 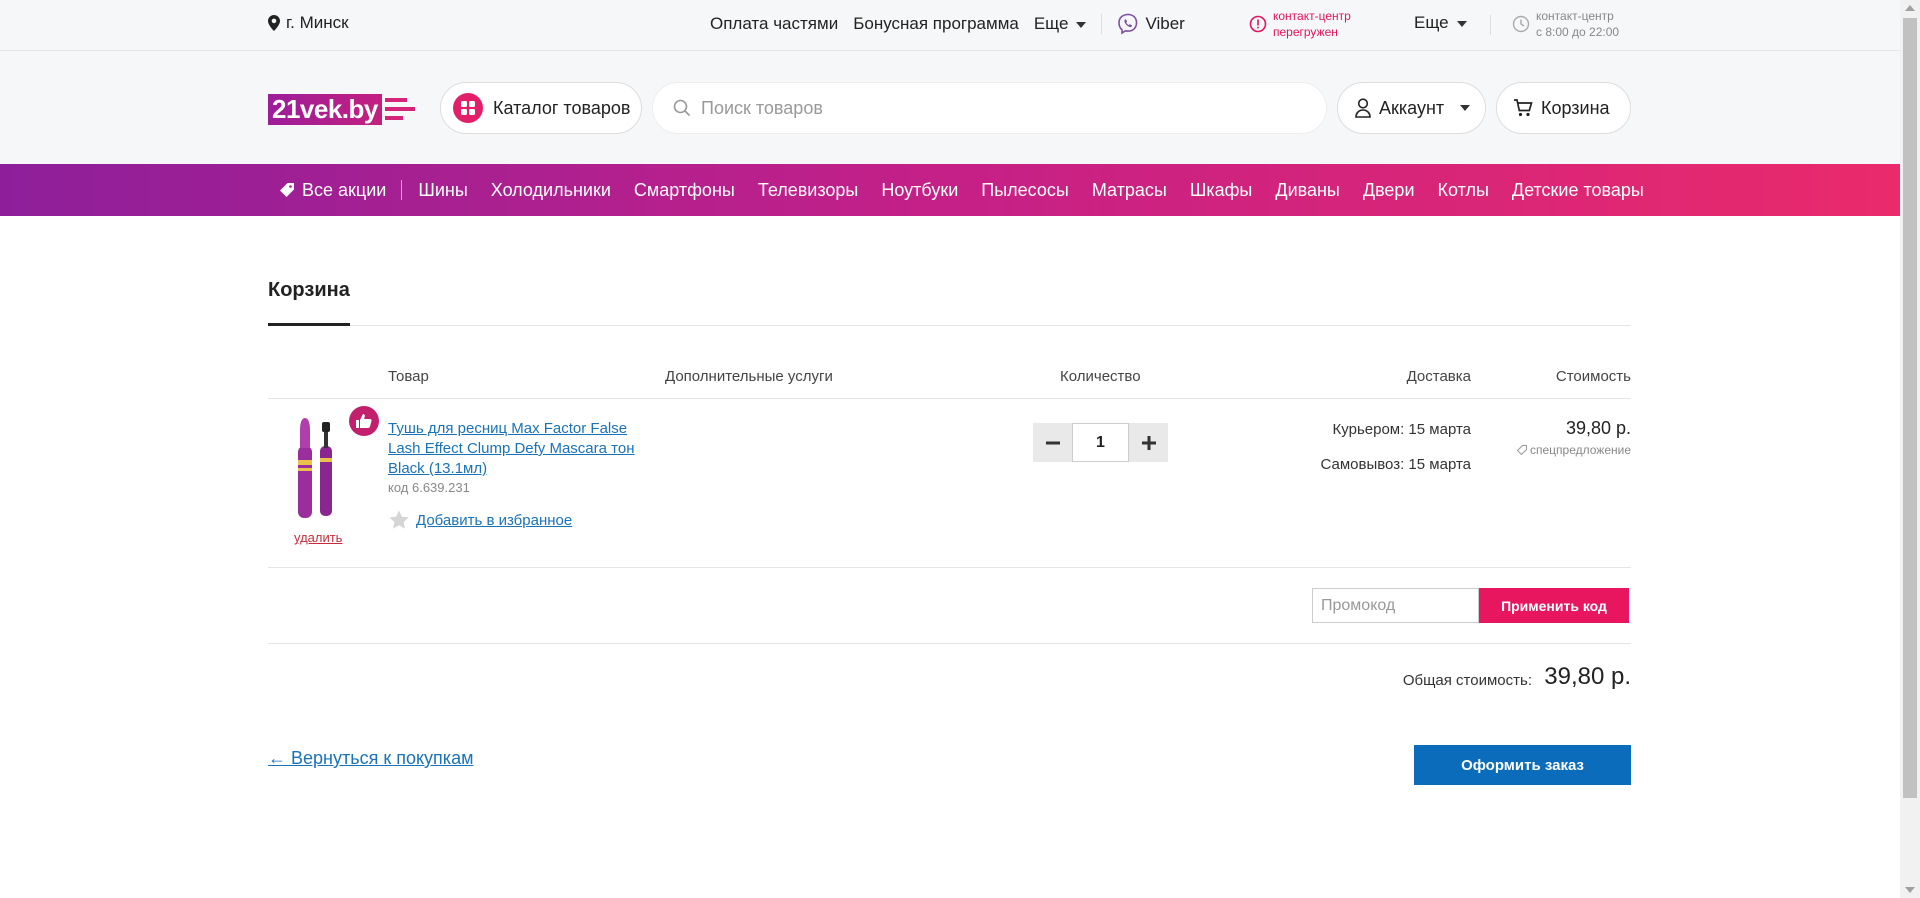 What do you see at coordinates (1025, 190) in the screenshot?
I see `nav-item-vacuums: Пылесосы` at bounding box center [1025, 190].